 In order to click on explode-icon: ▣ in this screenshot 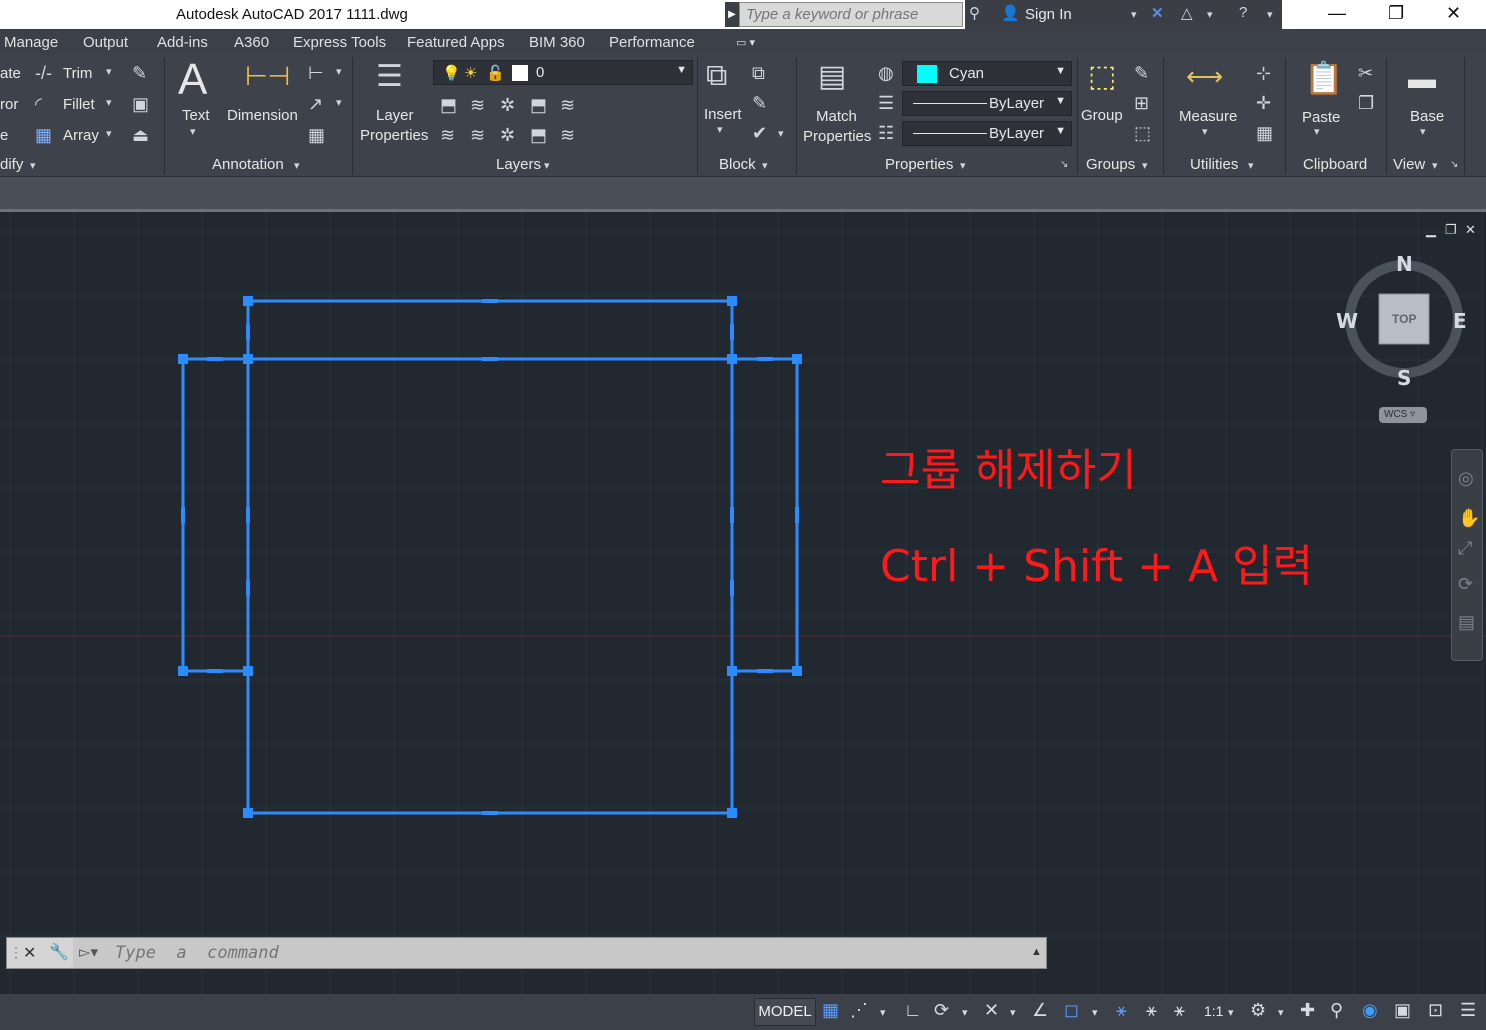, I will do `click(140, 104)`.